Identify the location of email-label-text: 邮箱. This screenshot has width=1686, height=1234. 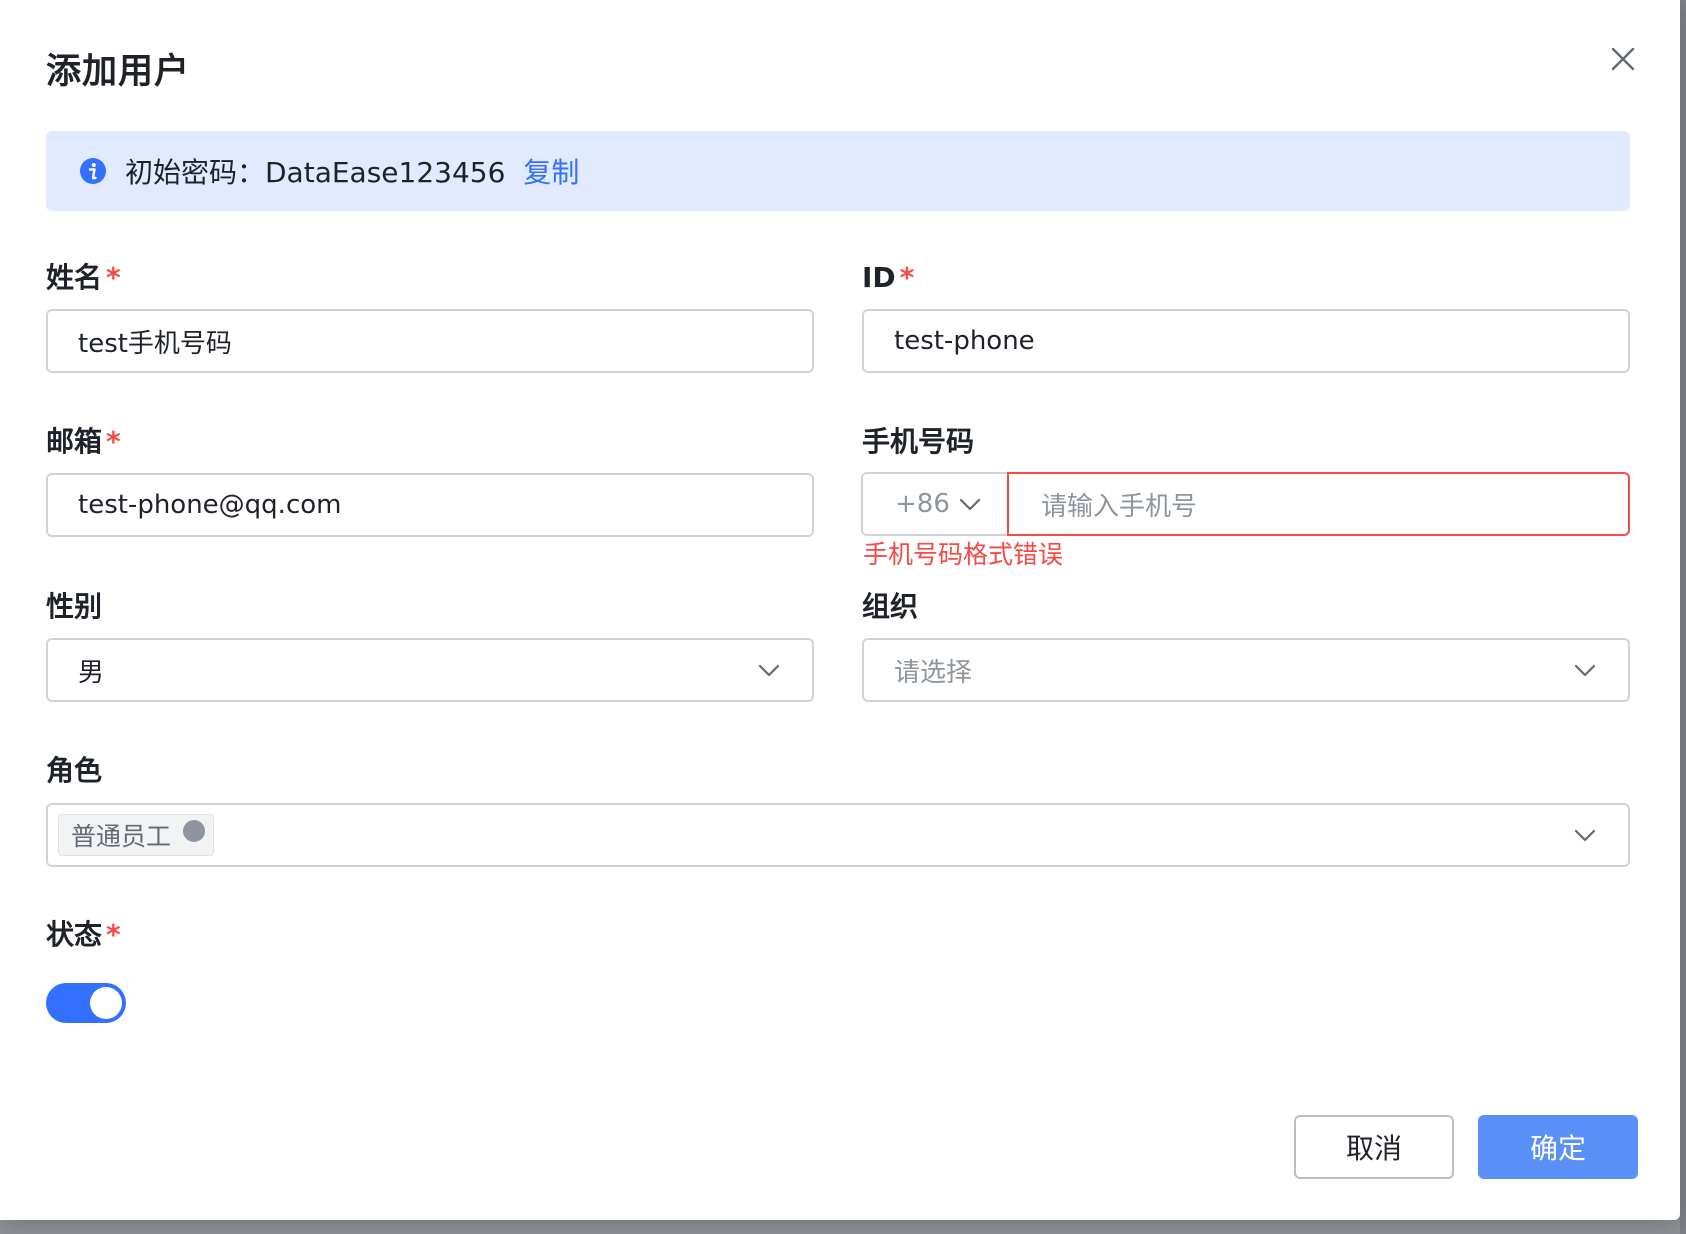
(74, 441).